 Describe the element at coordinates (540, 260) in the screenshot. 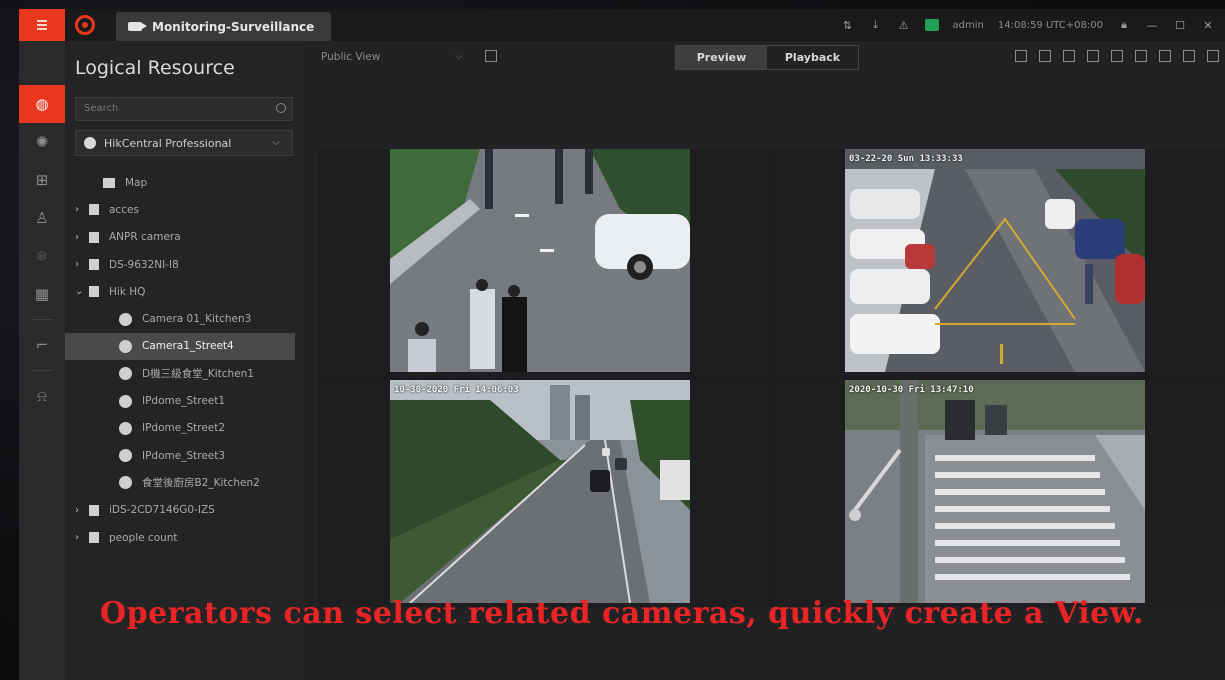

I see `street-scene-image` at that location.